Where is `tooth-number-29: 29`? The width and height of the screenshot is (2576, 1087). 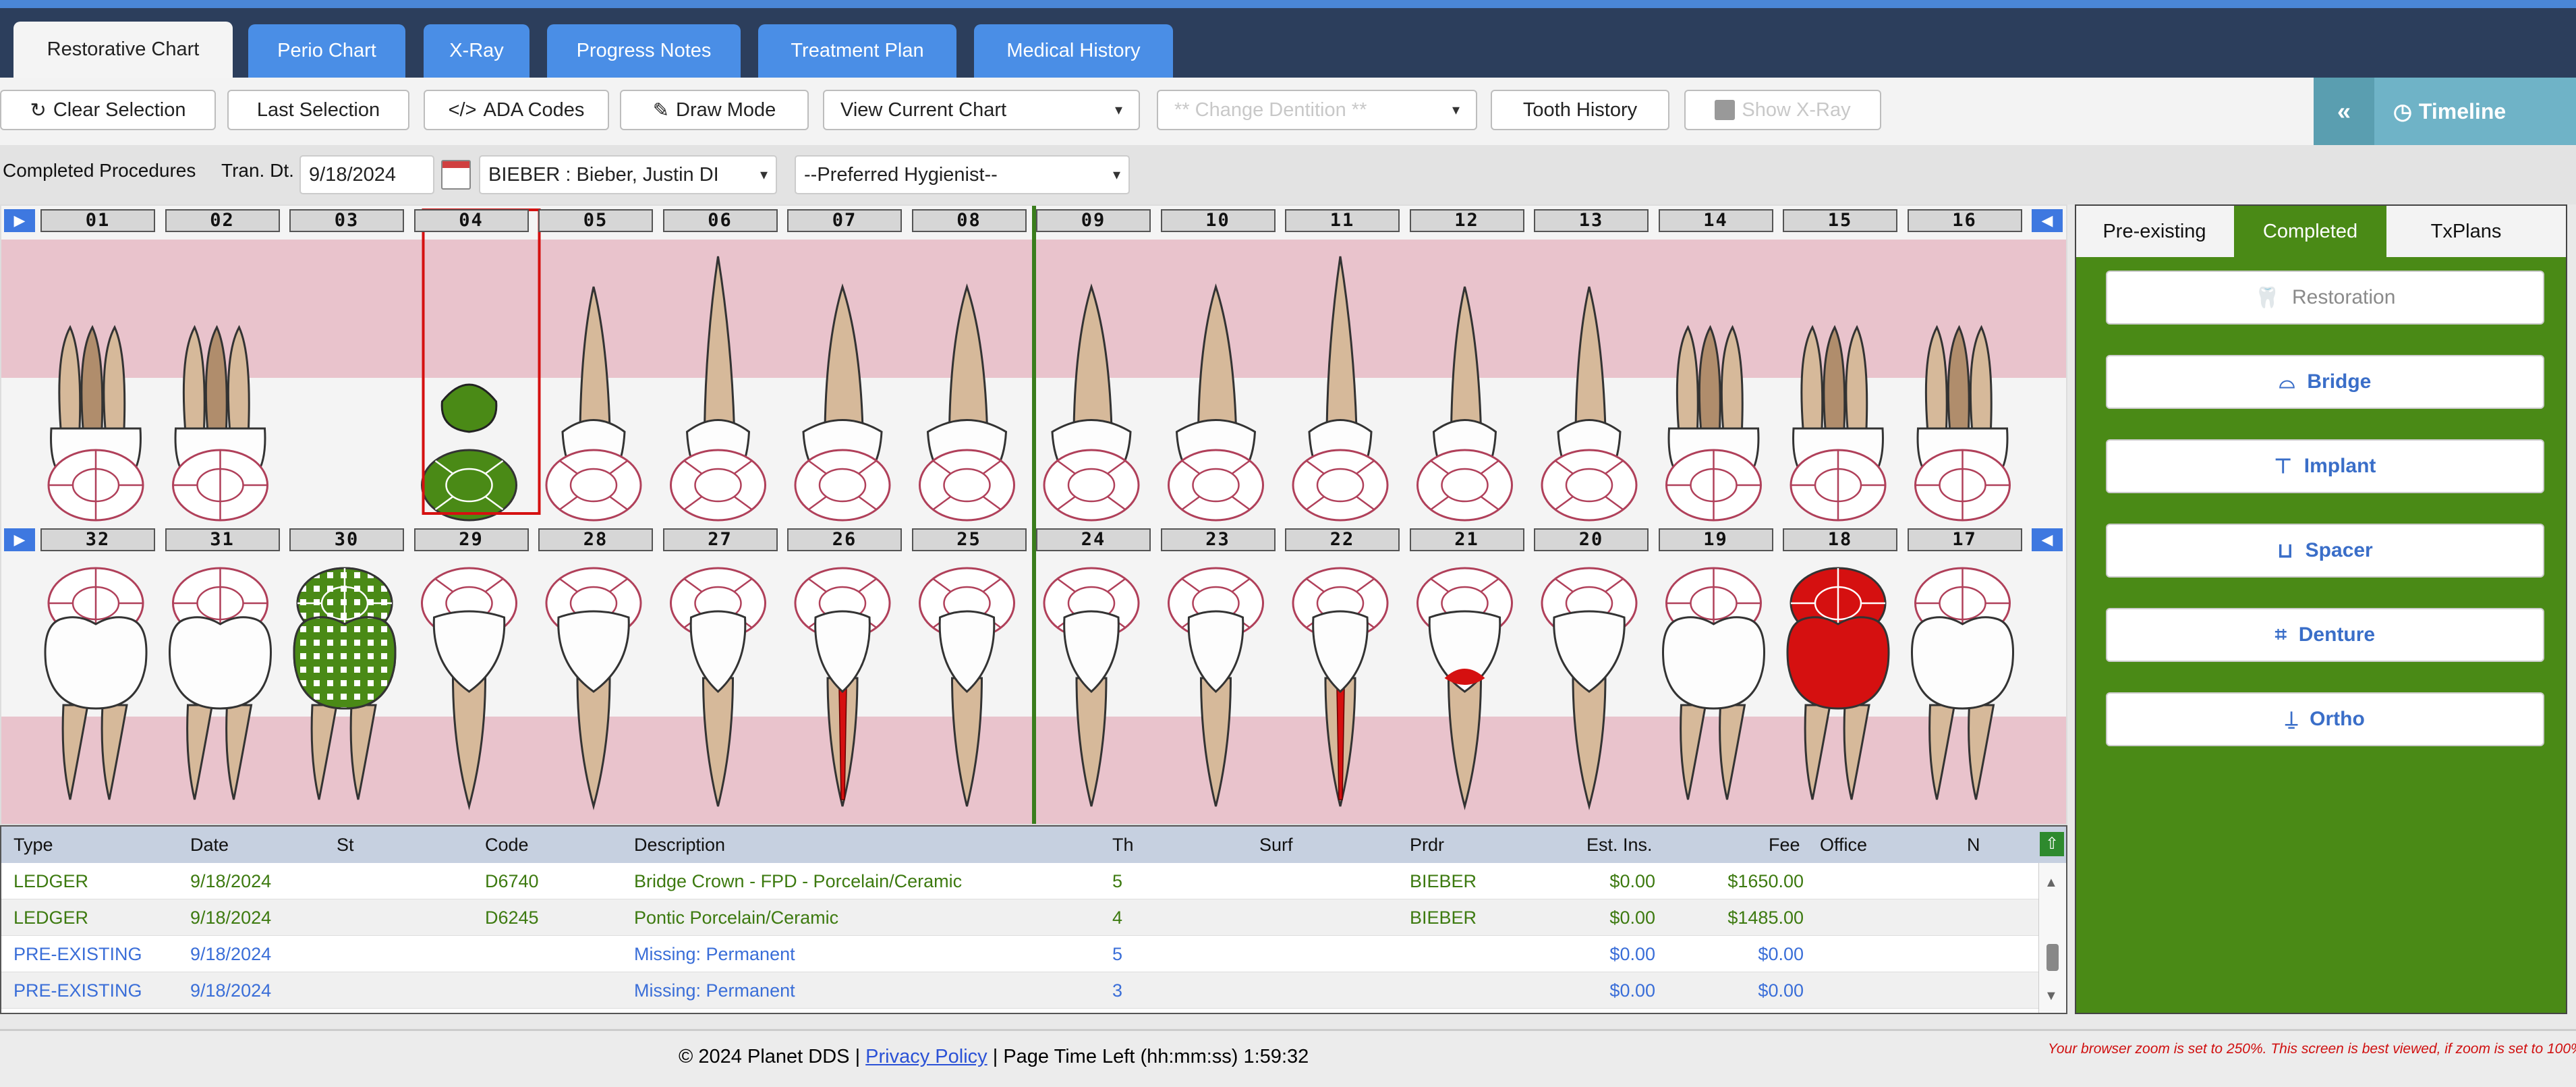
tooth-number-29: 29 is located at coordinates (471, 539).